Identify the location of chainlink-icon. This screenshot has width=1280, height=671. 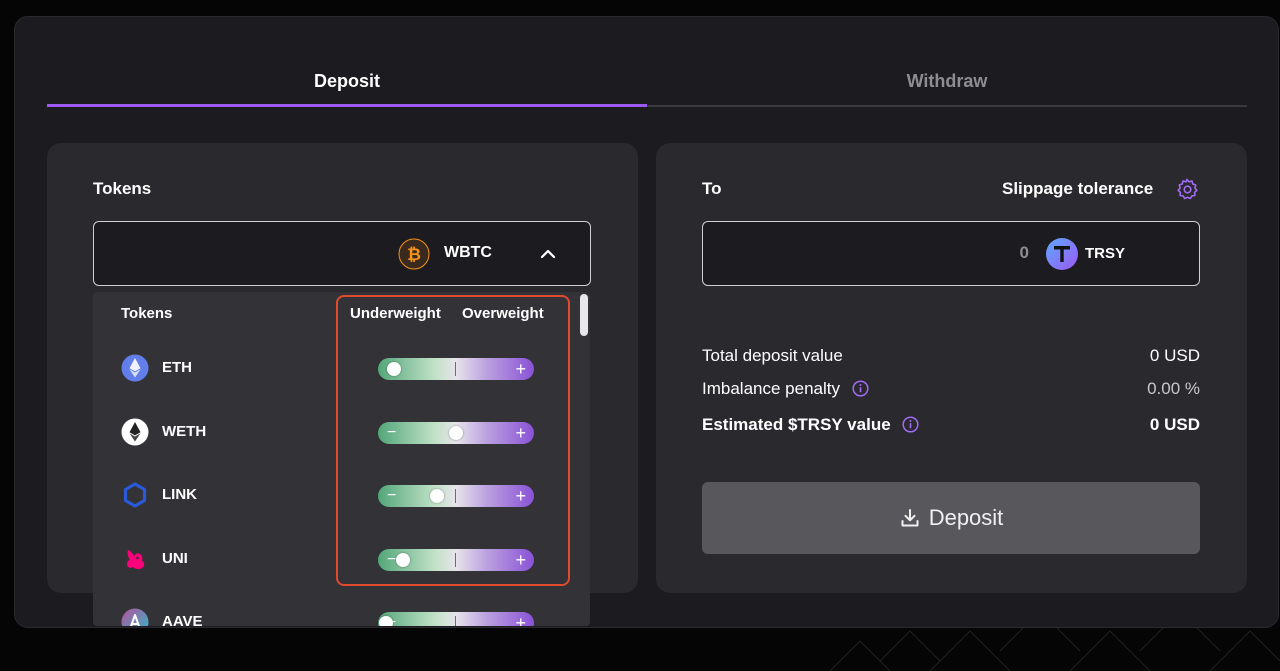
(135, 495).